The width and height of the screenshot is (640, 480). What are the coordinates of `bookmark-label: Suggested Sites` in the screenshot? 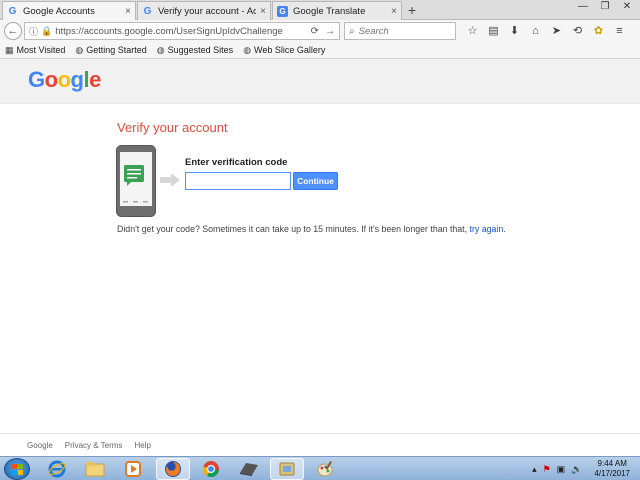 It's located at (200, 50).